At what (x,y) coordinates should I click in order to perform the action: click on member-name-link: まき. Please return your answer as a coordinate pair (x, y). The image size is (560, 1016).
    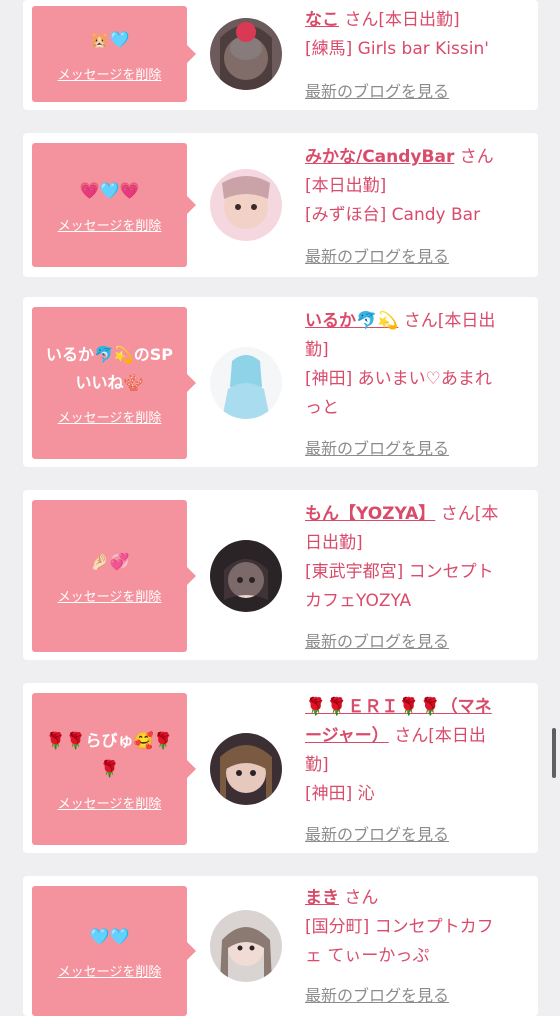
    Looking at the image, I should click on (322, 898).